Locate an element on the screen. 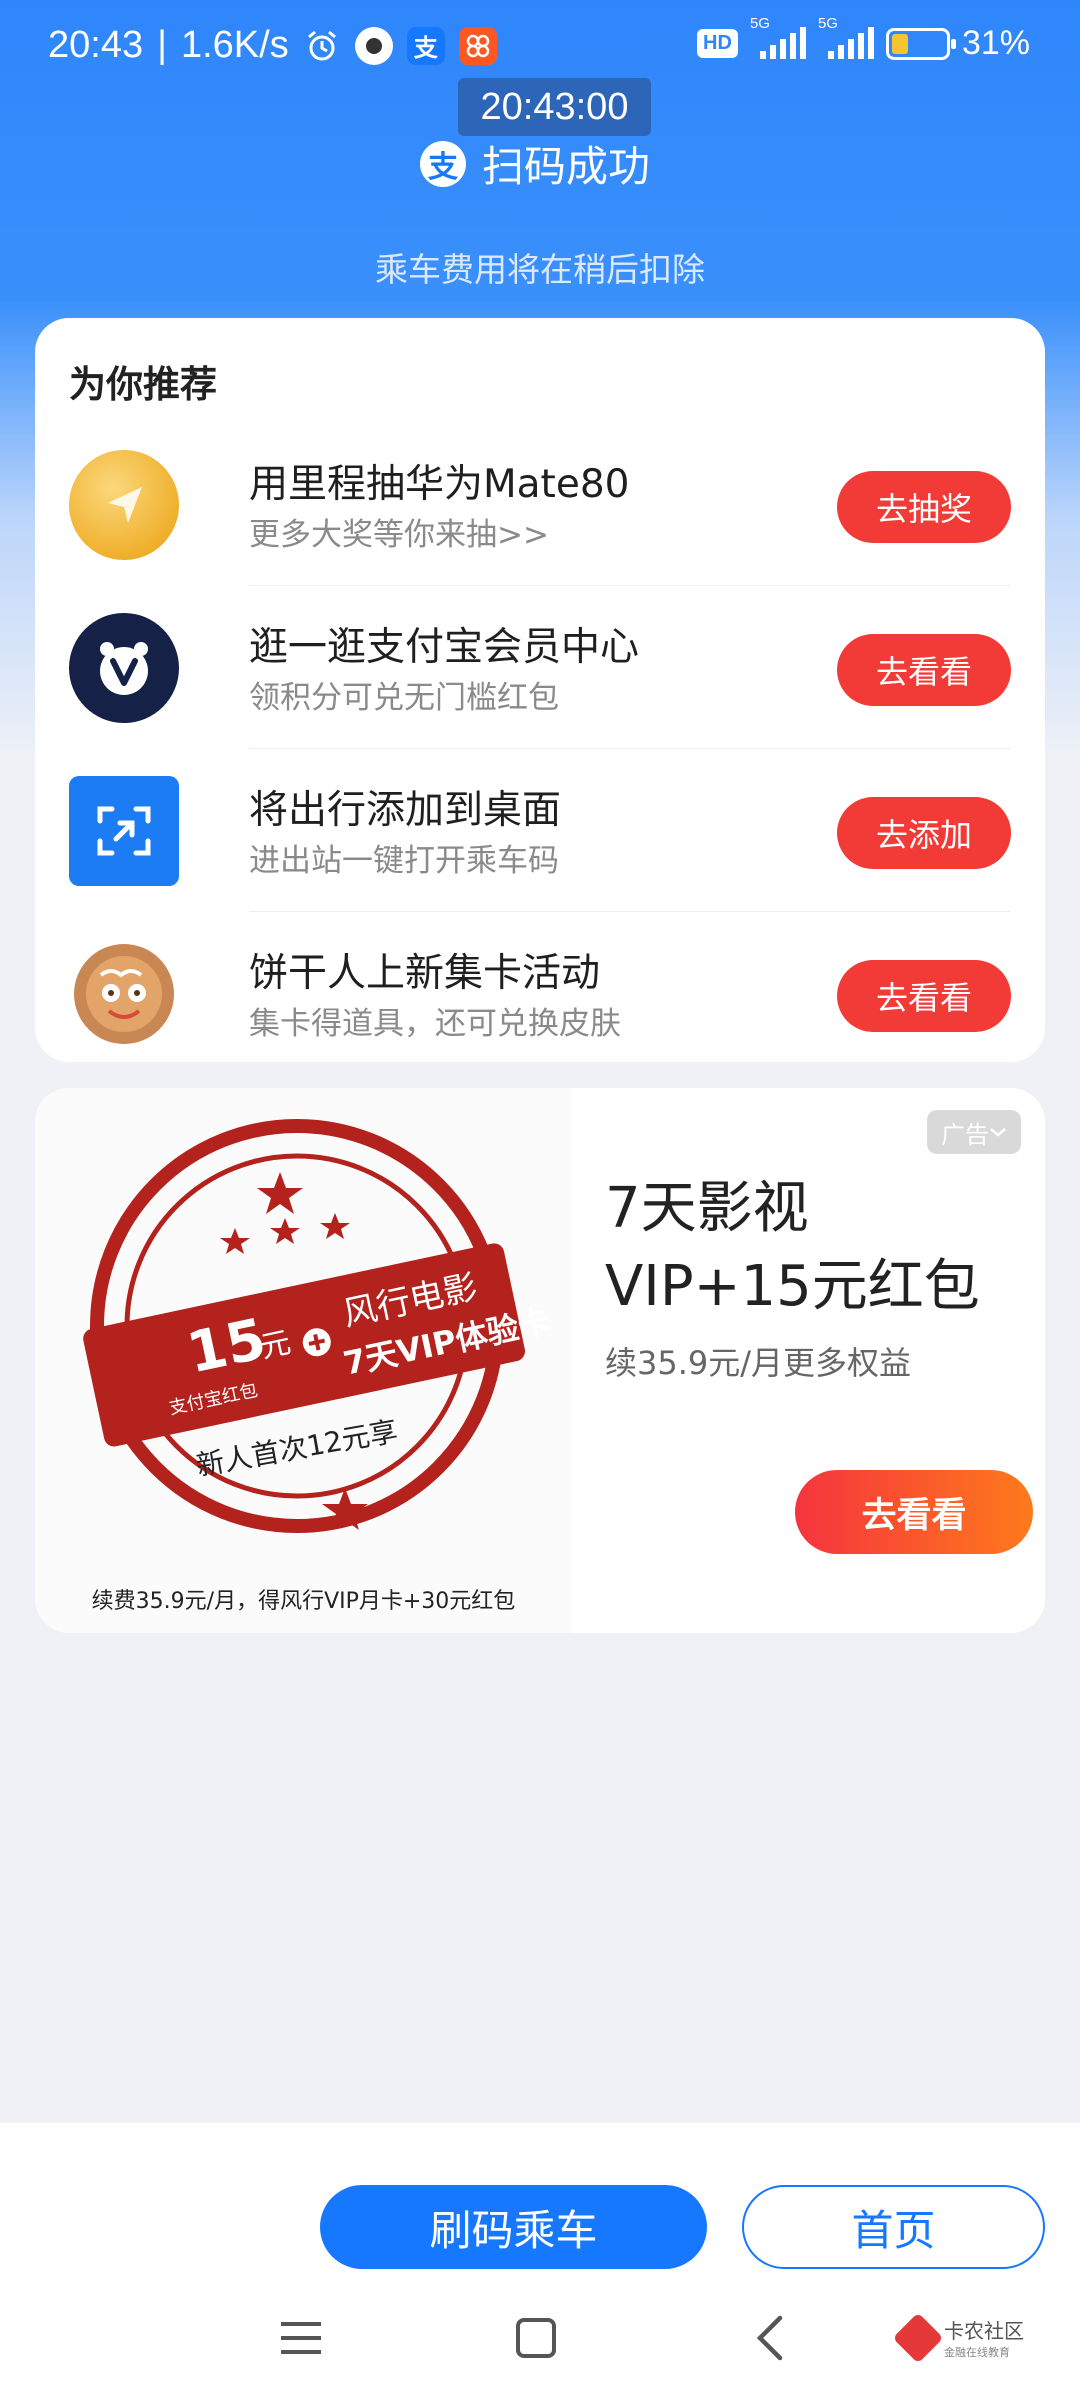  stamp-bottom: 新人首次12元享 is located at coordinates (297, 1449).